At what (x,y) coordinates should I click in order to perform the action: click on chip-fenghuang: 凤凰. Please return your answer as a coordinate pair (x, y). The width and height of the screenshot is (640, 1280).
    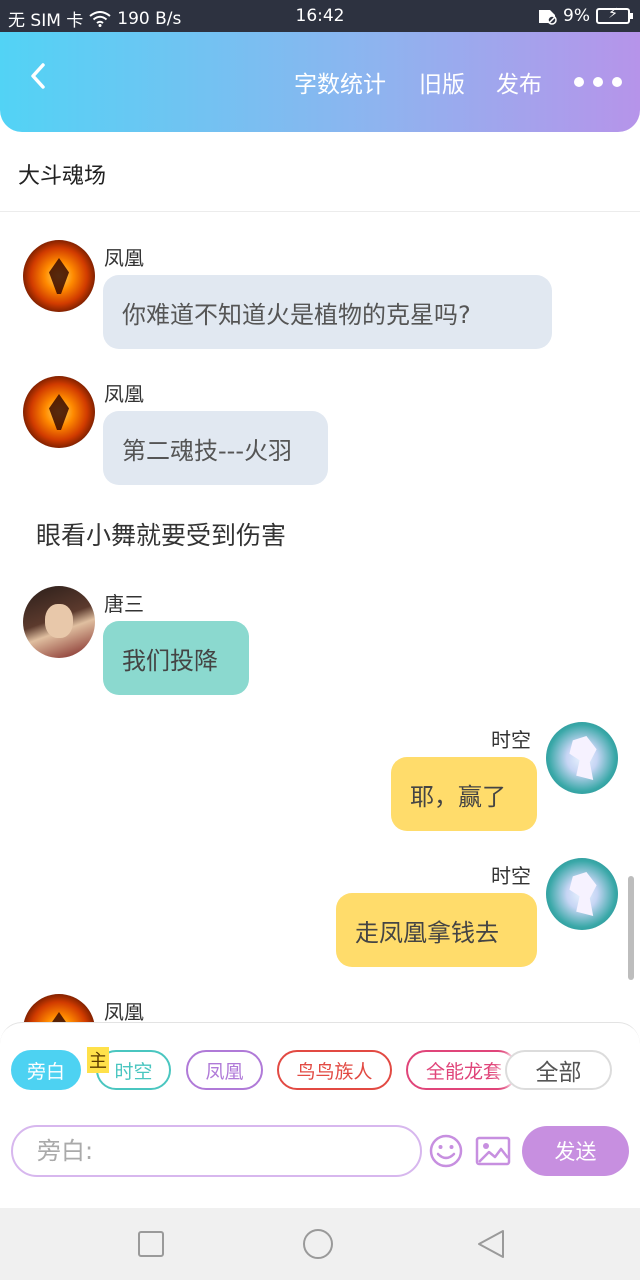
    Looking at the image, I should click on (224, 1070).